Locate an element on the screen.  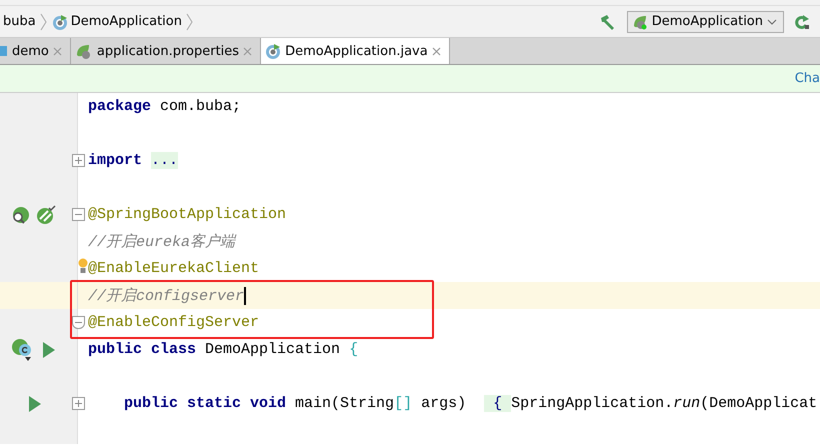
run-configuration-dropdown: DemoApplication is located at coordinates (705, 21).